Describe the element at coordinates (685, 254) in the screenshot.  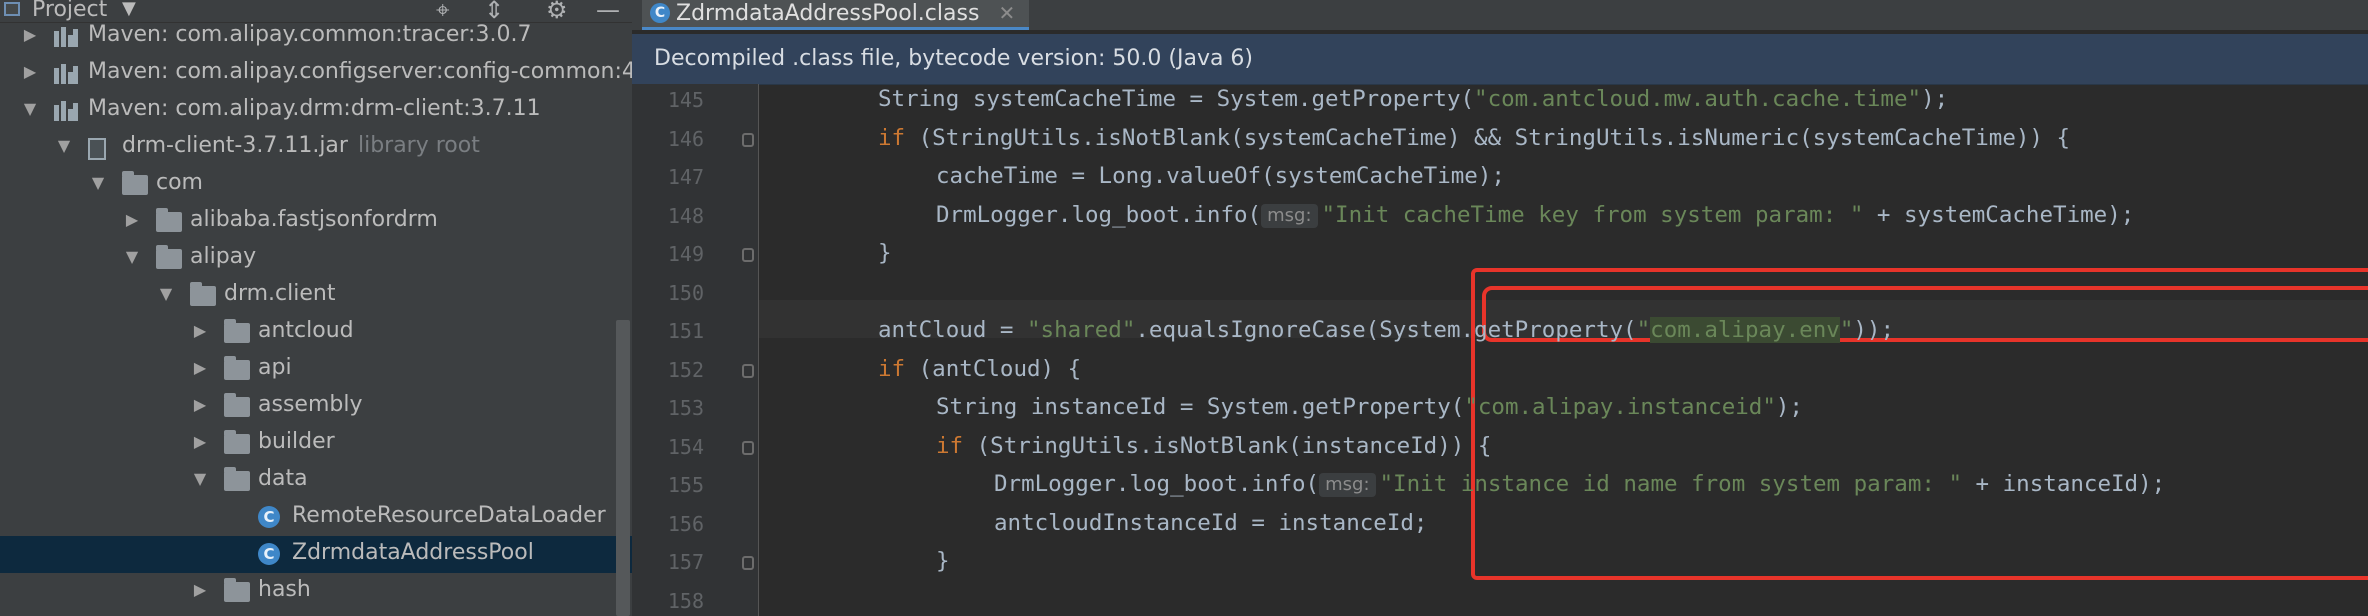
I see `line-number: 149` at that location.